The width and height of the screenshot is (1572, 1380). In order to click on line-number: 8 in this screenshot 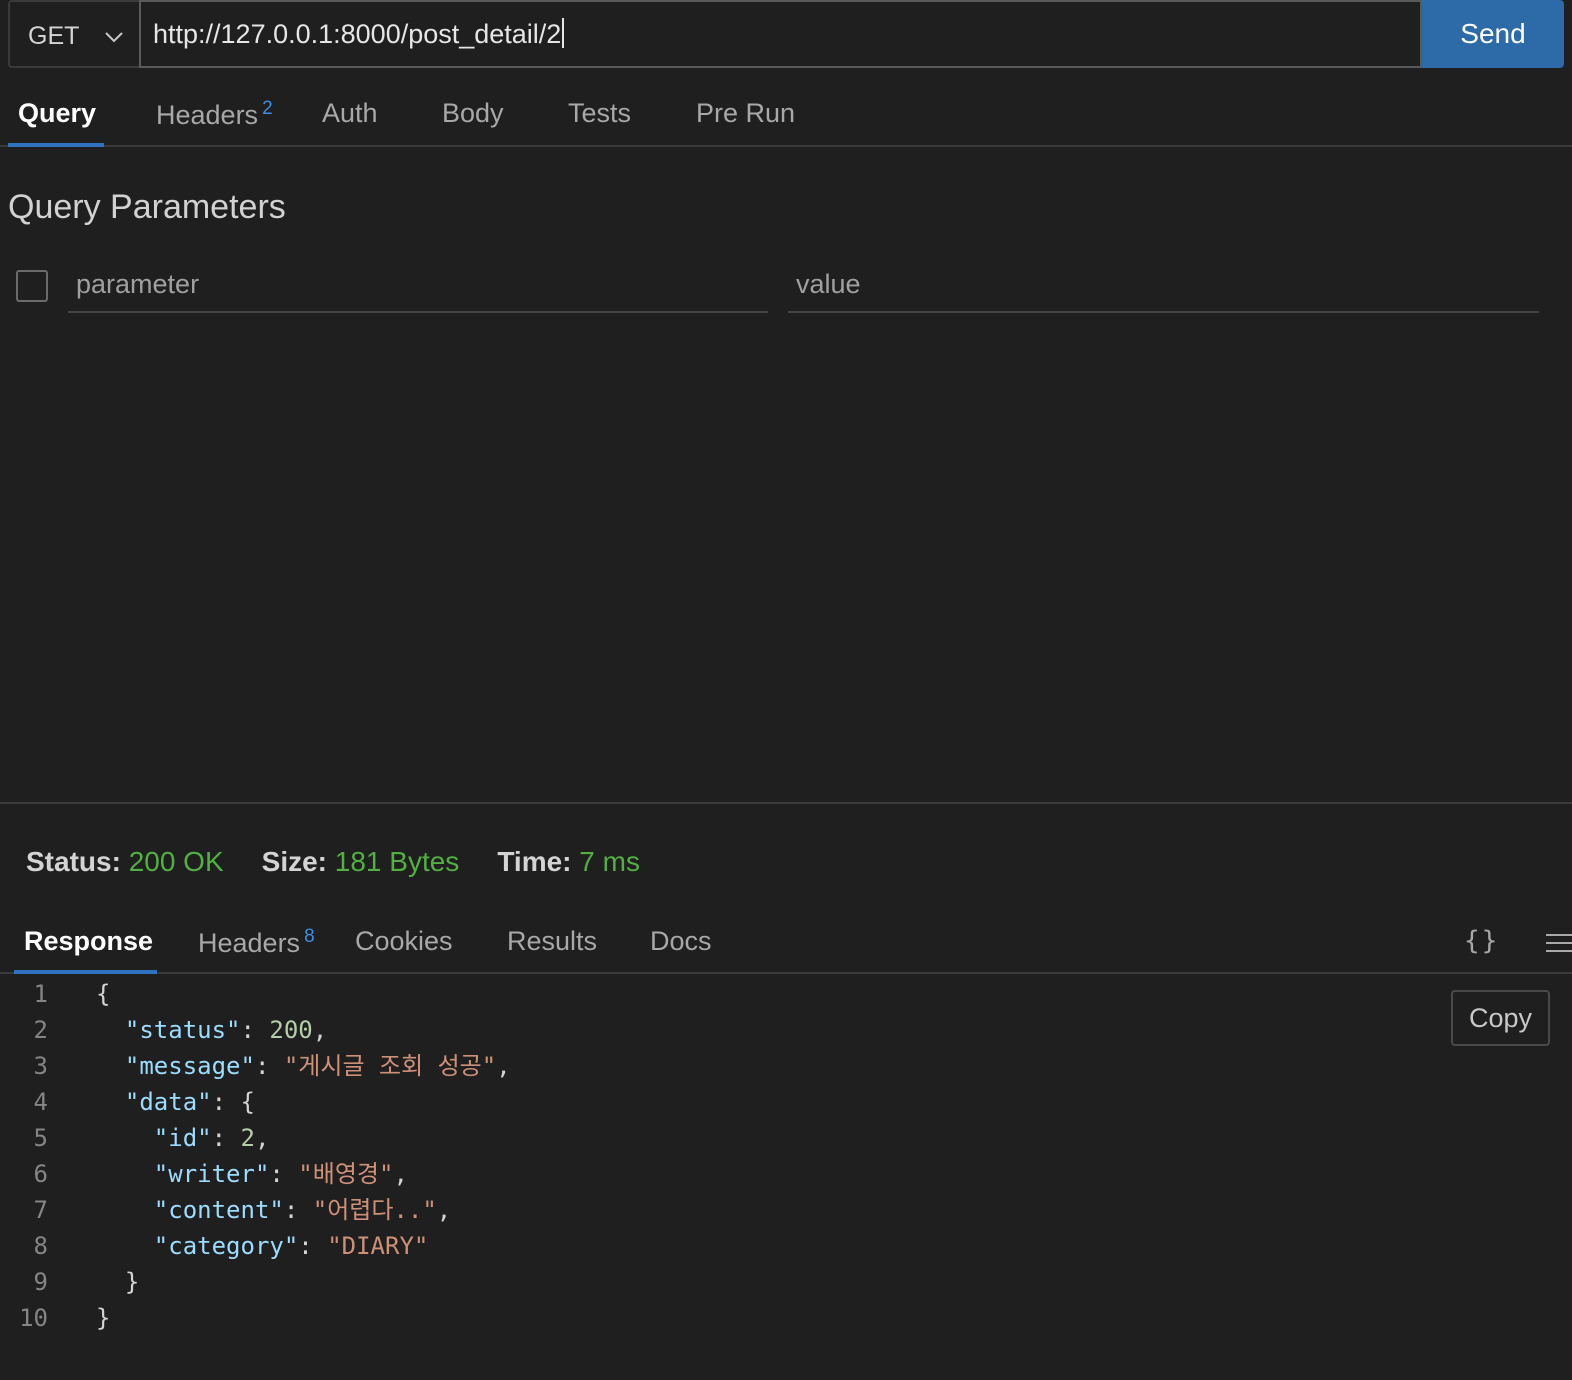, I will do `click(40, 1246)`.